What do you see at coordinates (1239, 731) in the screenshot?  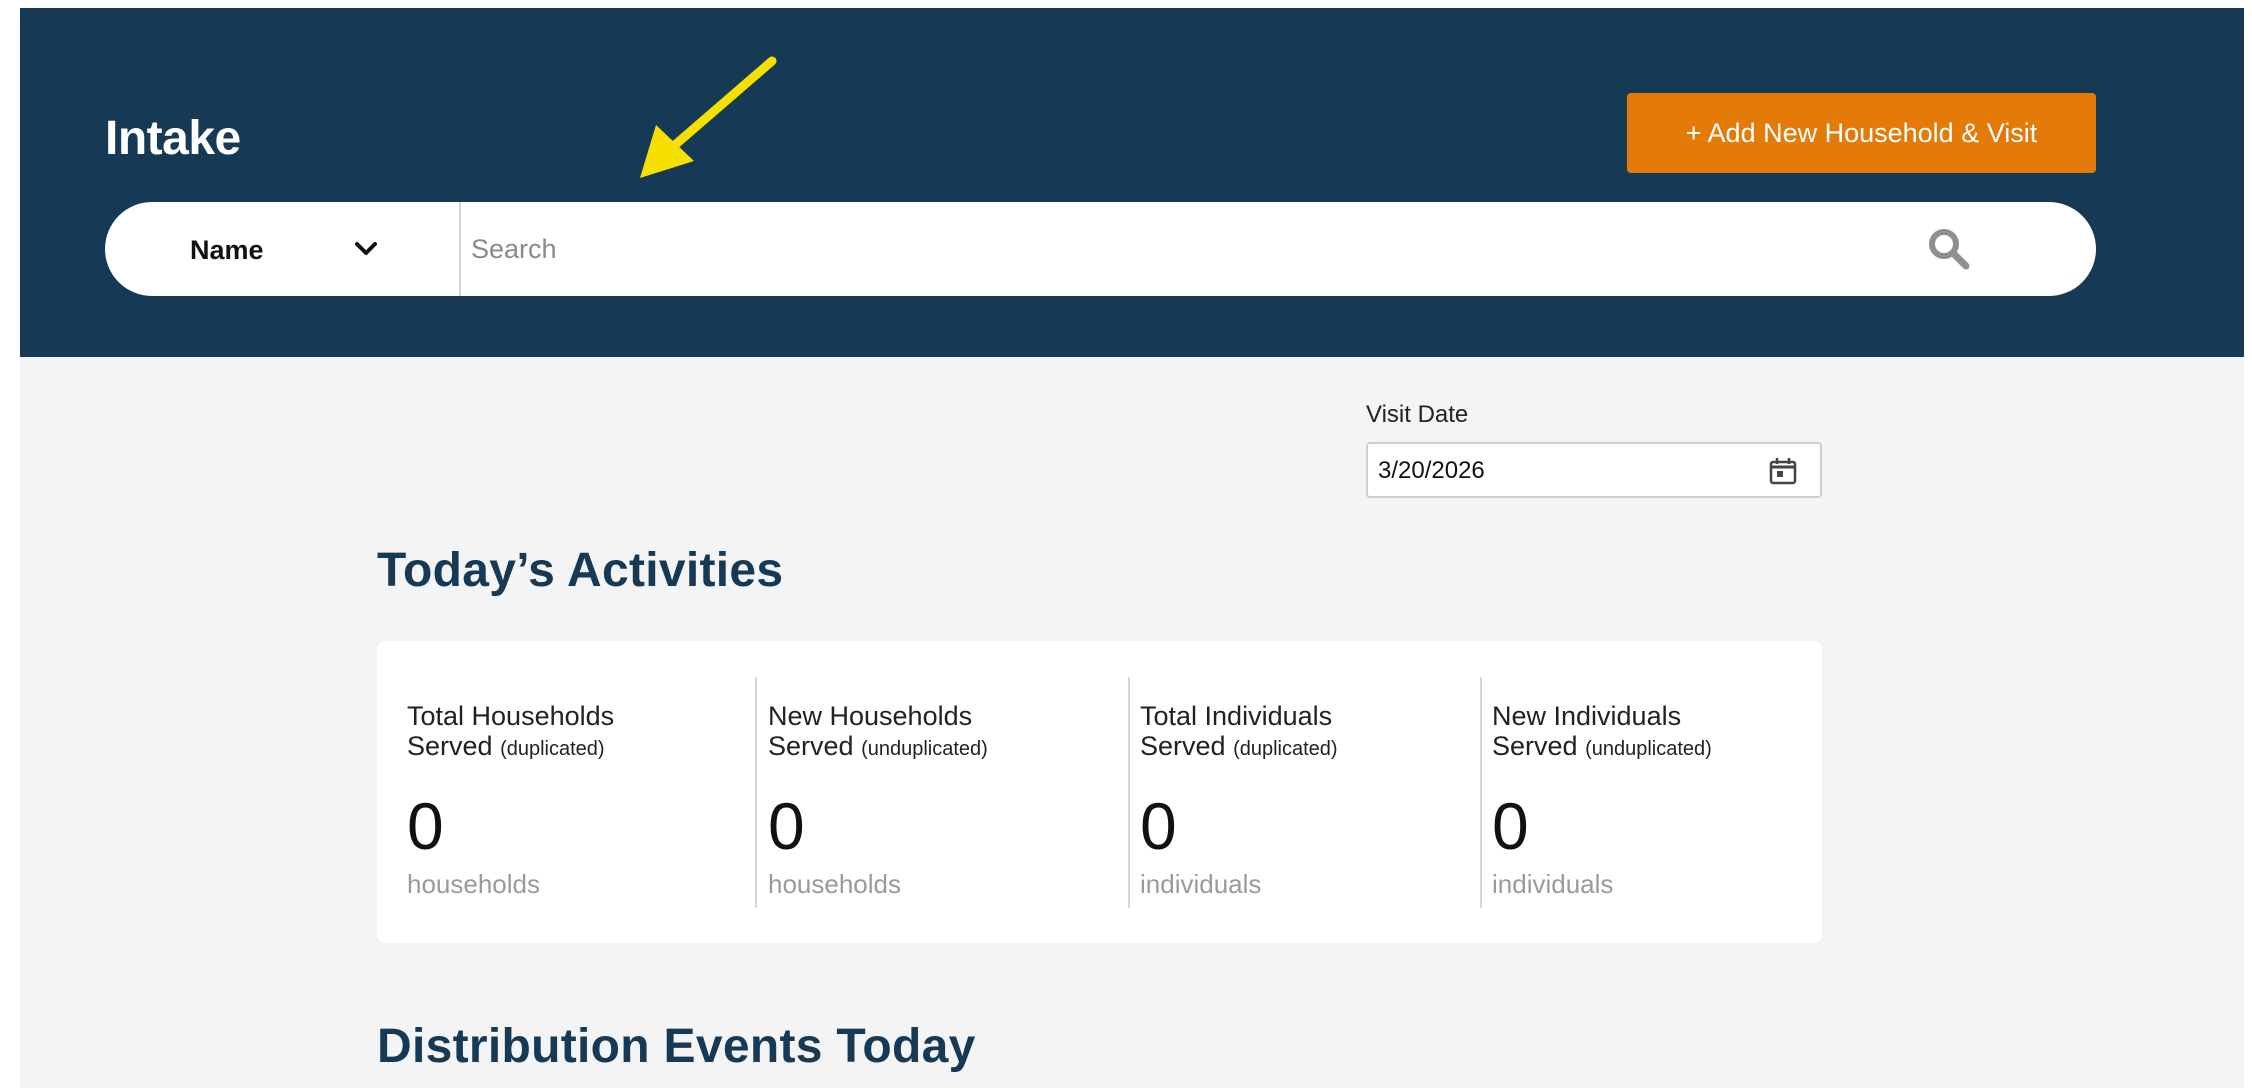 I see `stat-label: Total Individuals Served (duplicated)` at bounding box center [1239, 731].